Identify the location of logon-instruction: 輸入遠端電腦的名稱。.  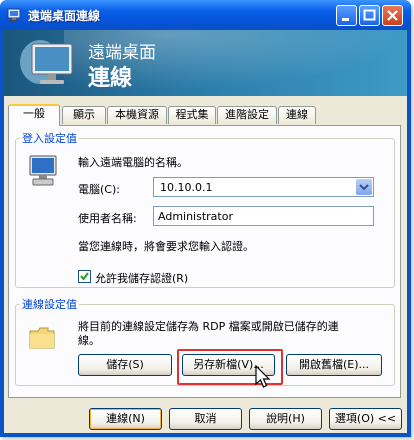
(133, 162).